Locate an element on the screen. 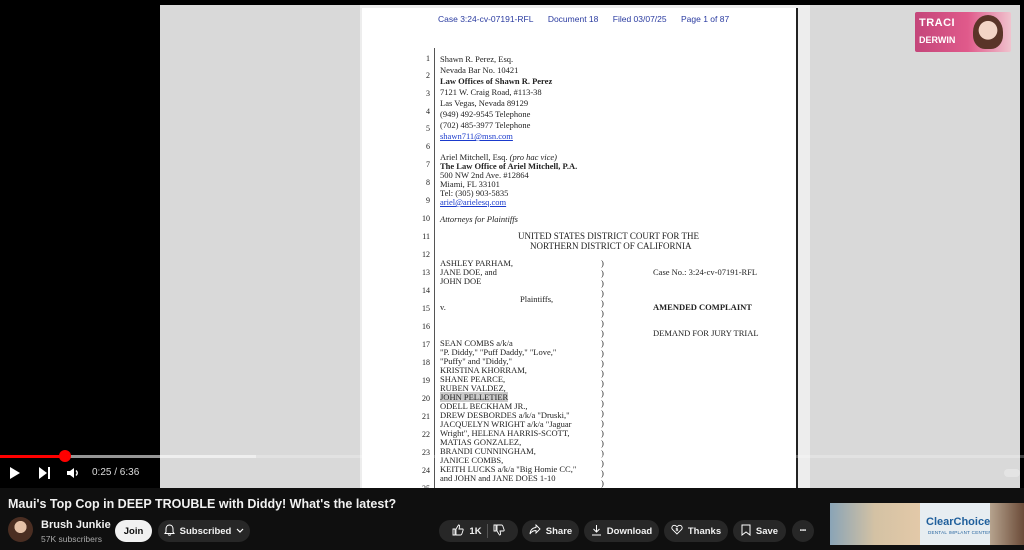 The height and width of the screenshot is (550, 1024). line-number: 17 is located at coordinates (426, 344).